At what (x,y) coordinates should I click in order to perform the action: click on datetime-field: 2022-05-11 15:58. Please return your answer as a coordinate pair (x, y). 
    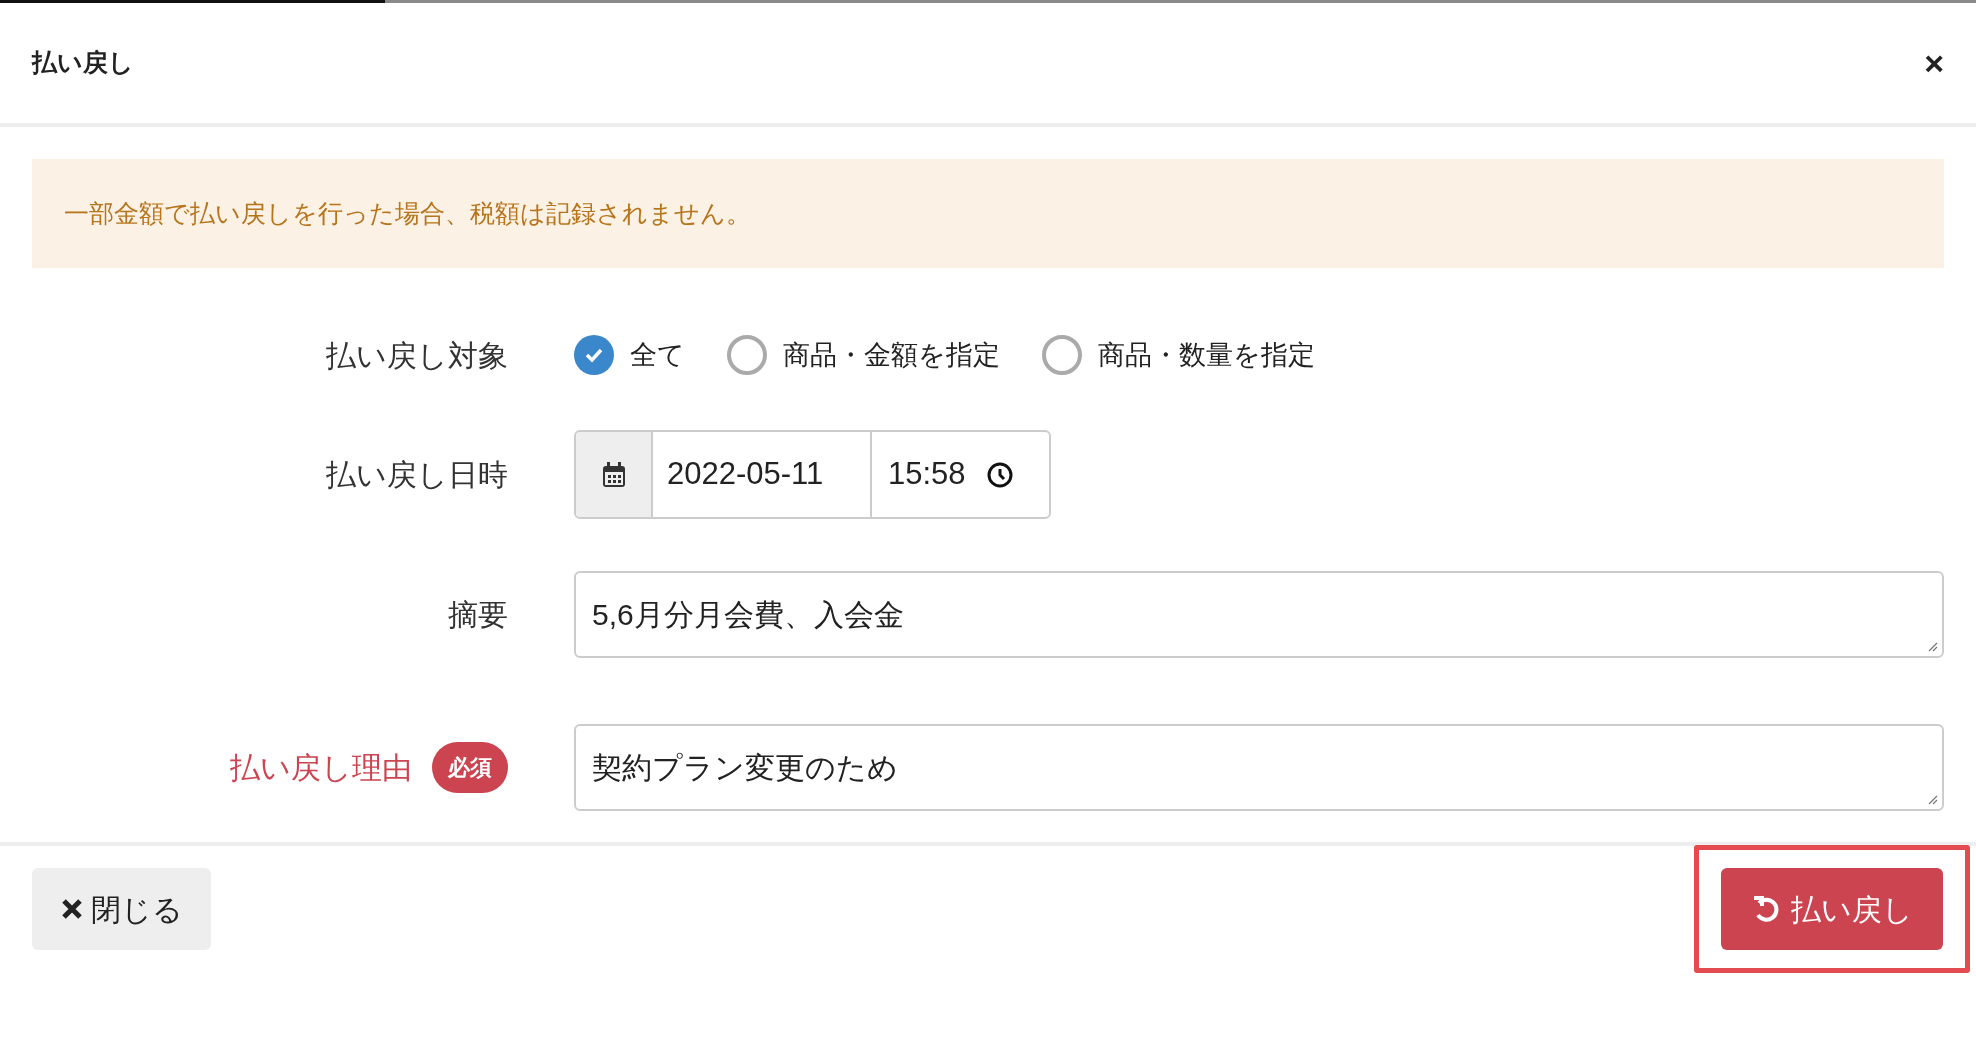
    Looking at the image, I should click on (812, 474).